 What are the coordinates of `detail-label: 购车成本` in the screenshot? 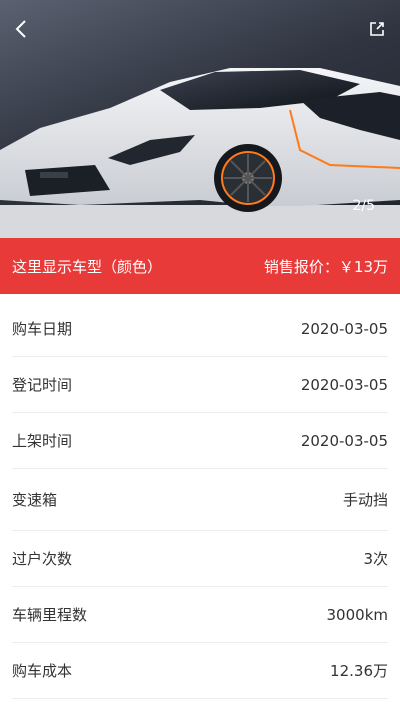 It's located at (42, 671).